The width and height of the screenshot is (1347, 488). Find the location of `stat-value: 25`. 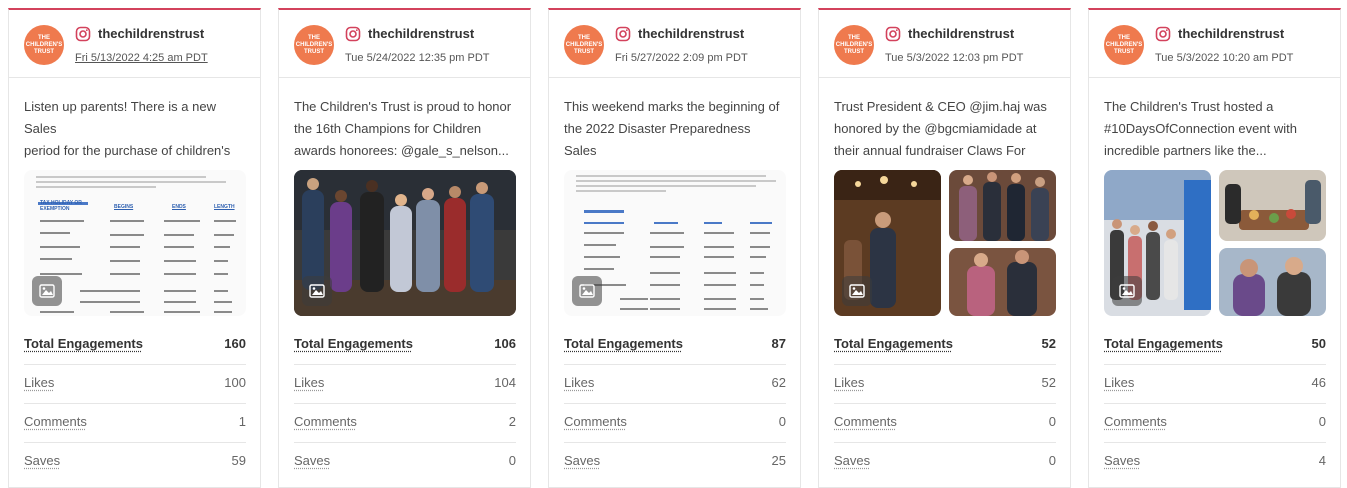

stat-value: 25 is located at coordinates (778, 460).